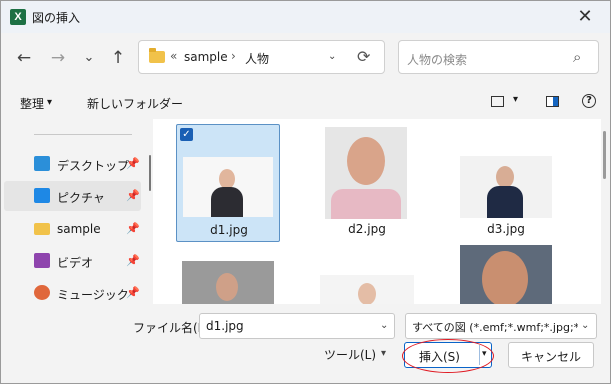  Describe the element at coordinates (585, 16) in the screenshot. I see `close-button: ✕` at that location.